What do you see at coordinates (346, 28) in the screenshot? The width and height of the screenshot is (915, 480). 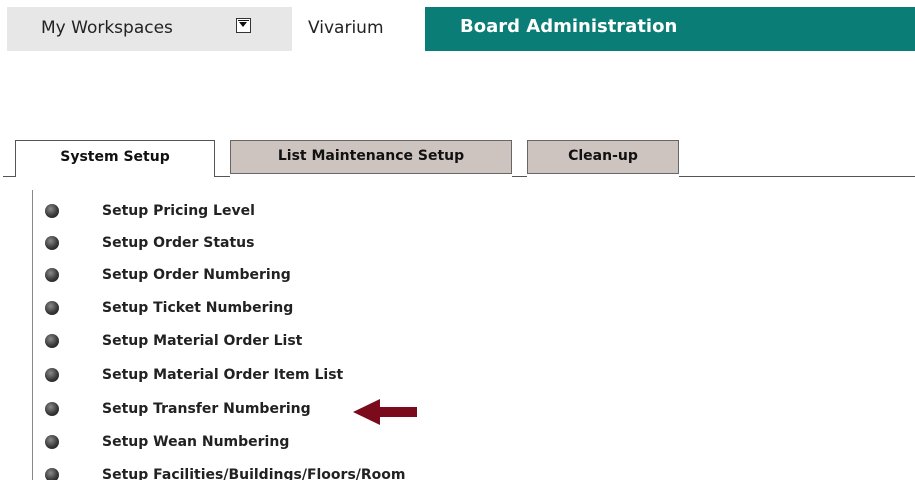 I see `vivarium-label: Vivarium` at bounding box center [346, 28].